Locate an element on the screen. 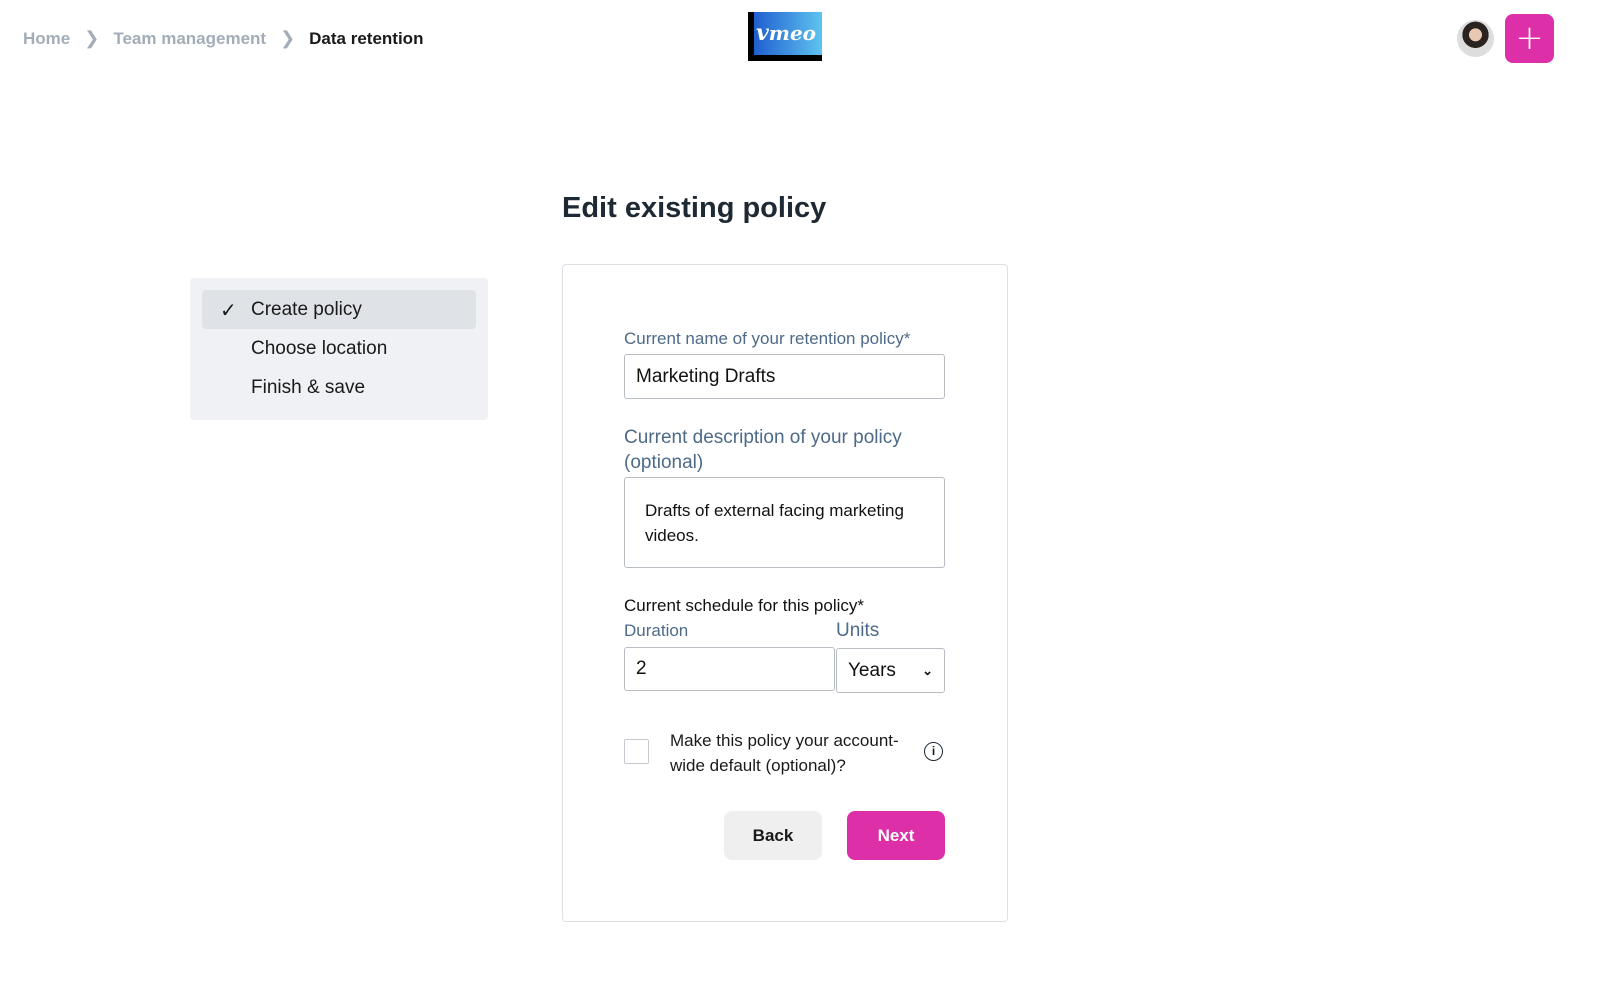 This screenshot has height=995, width=1600. info-icon: i is located at coordinates (933, 751).